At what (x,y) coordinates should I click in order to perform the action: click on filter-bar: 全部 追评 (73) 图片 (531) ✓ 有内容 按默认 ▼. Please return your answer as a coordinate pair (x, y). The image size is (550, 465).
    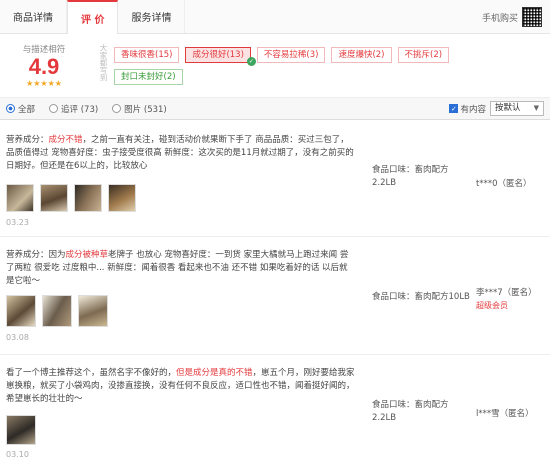
    Looking at the image, I should click on (275, 109).